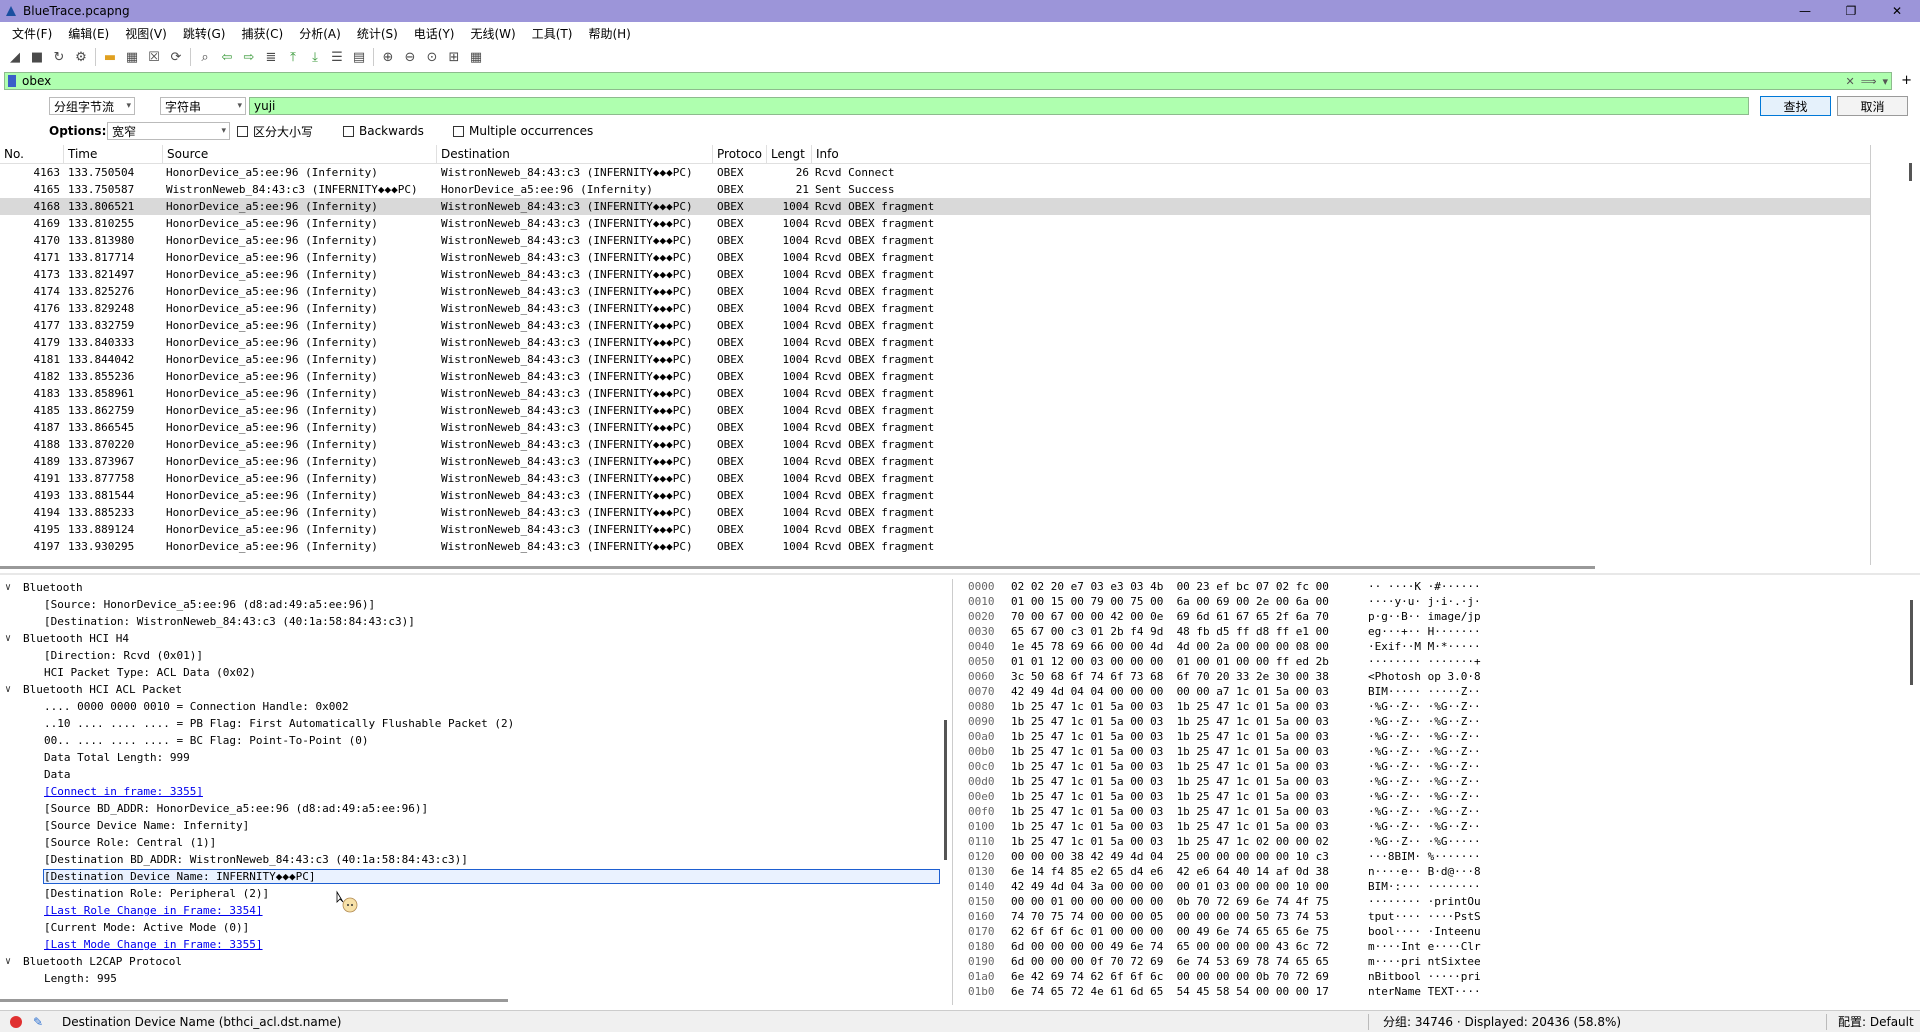 This screenshot has width=1920, height=1032. I want to click on multiple-occurrences-checkbox: Multiple occurrences, so click(523, 131).